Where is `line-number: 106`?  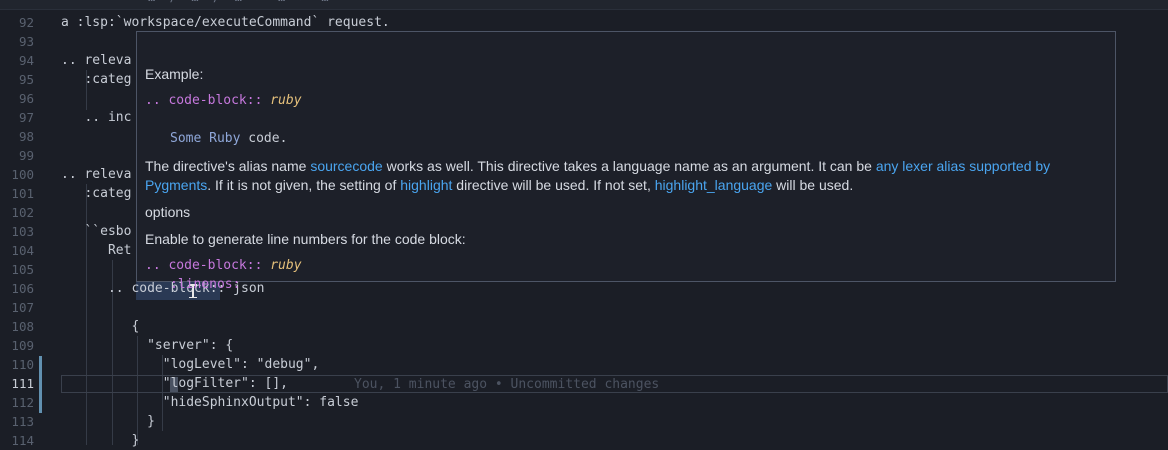 line-number: 106 is located at coordinates (22, 288).